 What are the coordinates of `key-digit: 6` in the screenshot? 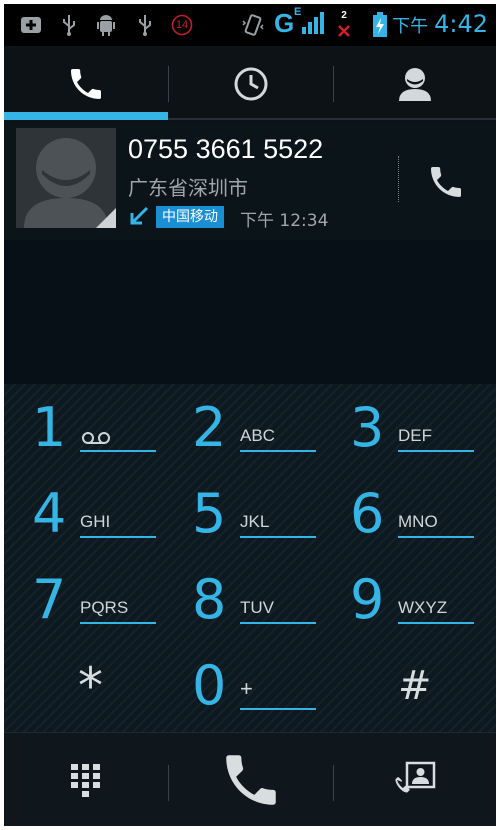 It's located at (367, 513).